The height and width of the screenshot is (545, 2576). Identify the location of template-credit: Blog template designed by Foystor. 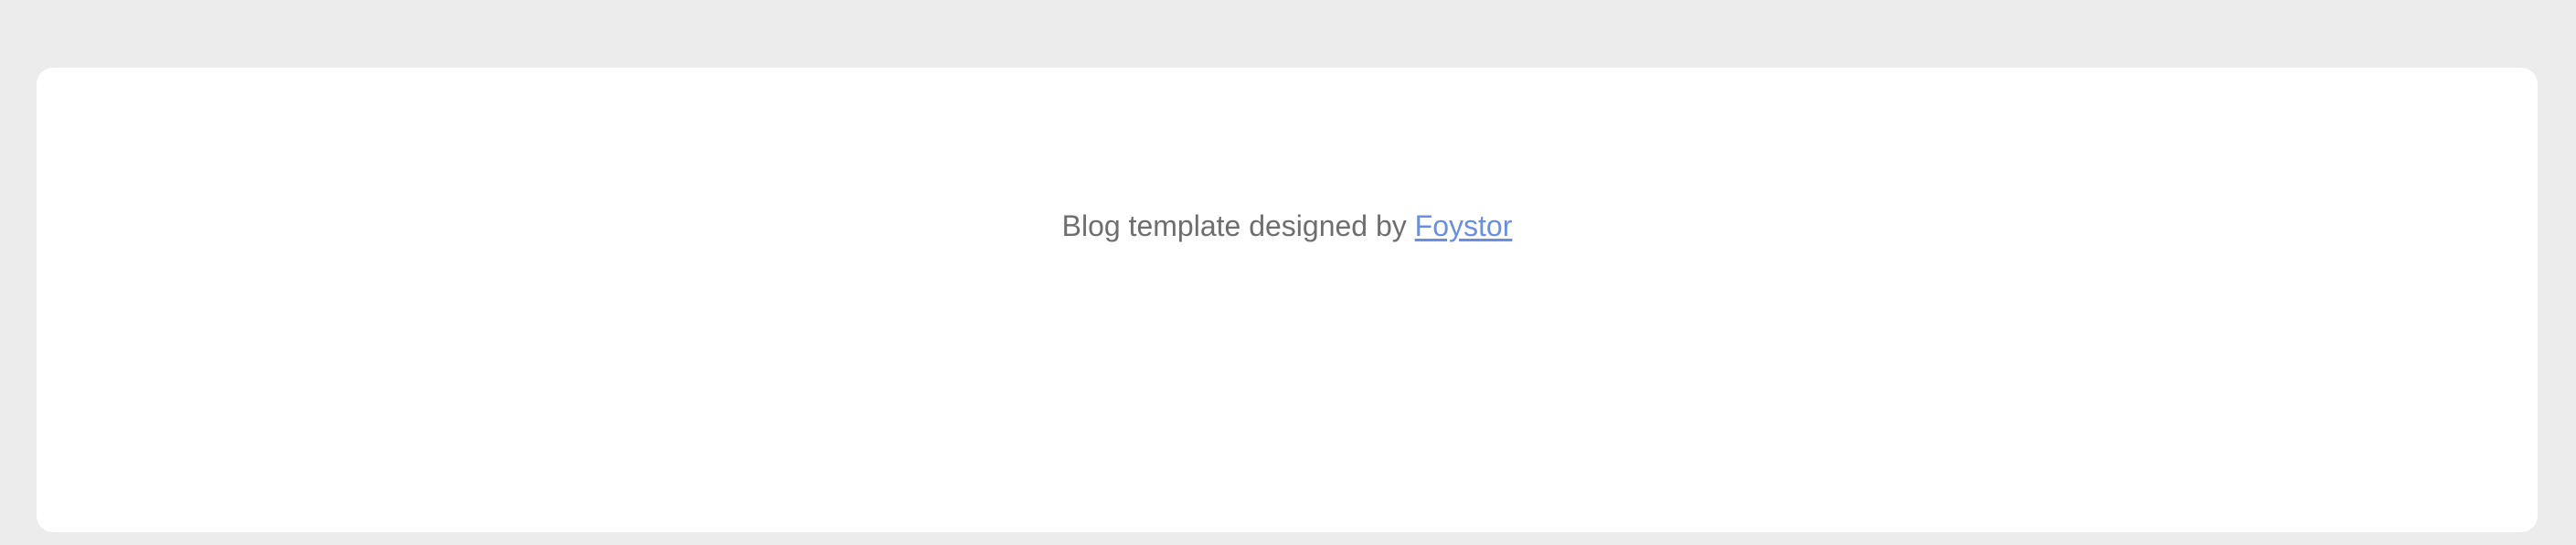
(1287, 226).